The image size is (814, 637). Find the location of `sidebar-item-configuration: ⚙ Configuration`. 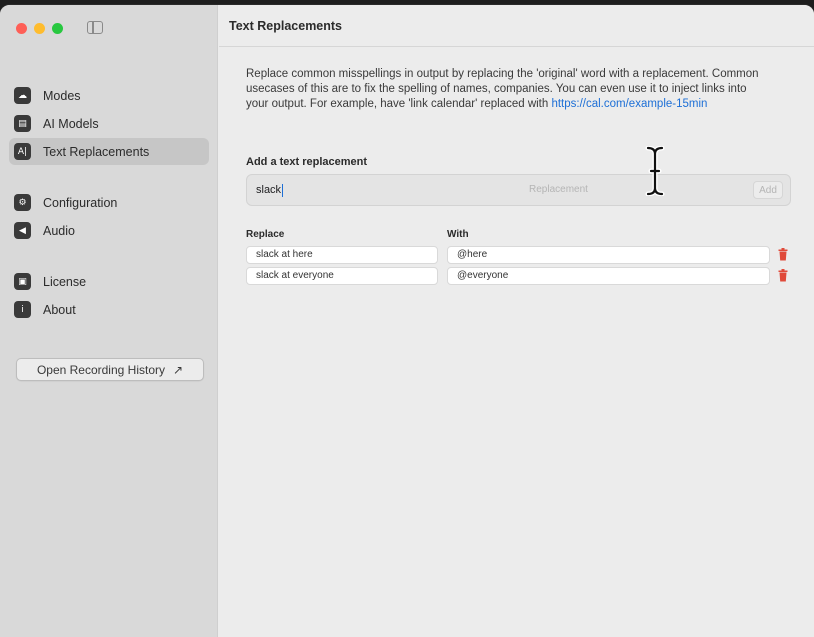

sidebar-item-configuration: ⚙ Configuration is located at coordinates (109, 202).